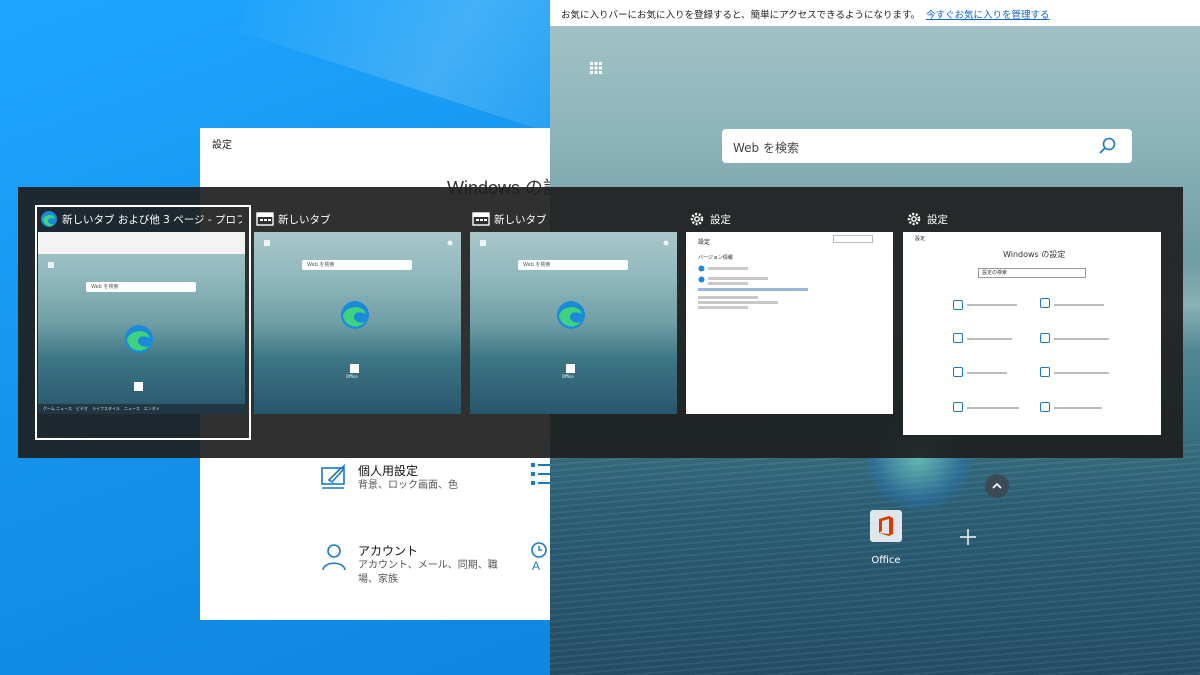  What do you see at coordinates (715, 258) in the screenshot?
I see `thumbnail-heading: バージョン情報` at bounding box center [715, 258].